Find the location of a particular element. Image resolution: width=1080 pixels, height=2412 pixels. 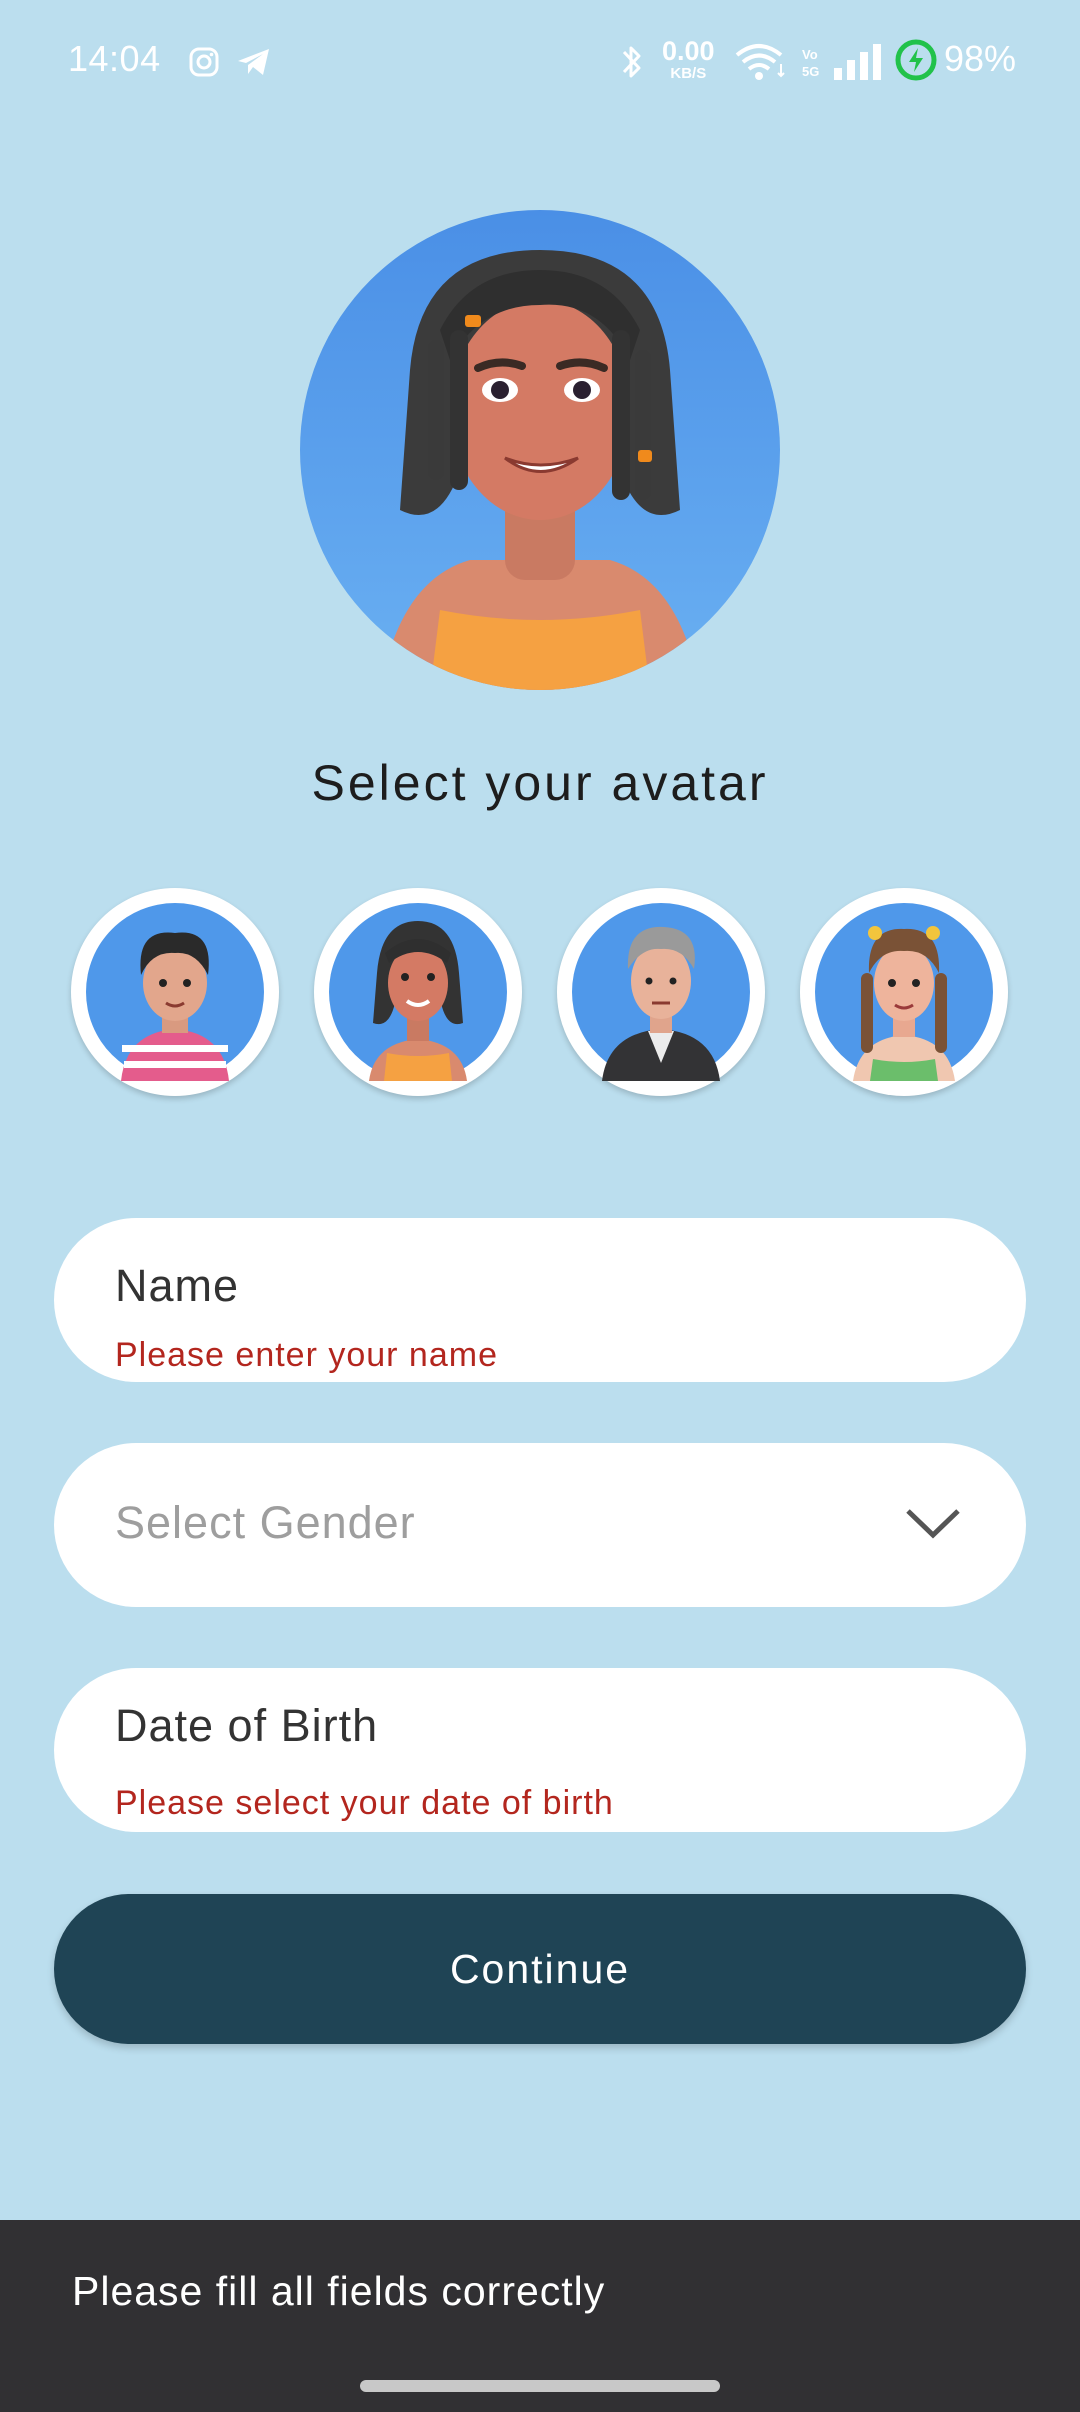

svg-text: Vo is located at coordinates (810, 54).